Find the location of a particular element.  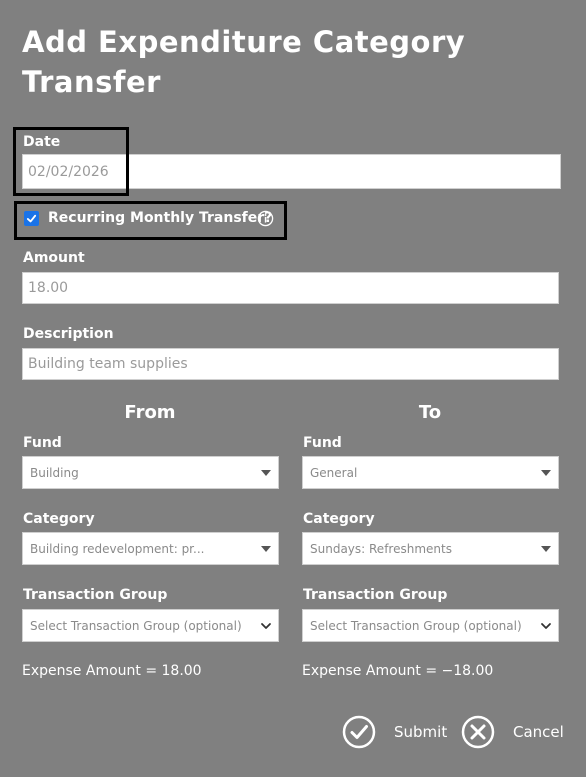

description-value: Building team supplies is located at coordinates (108, 364).